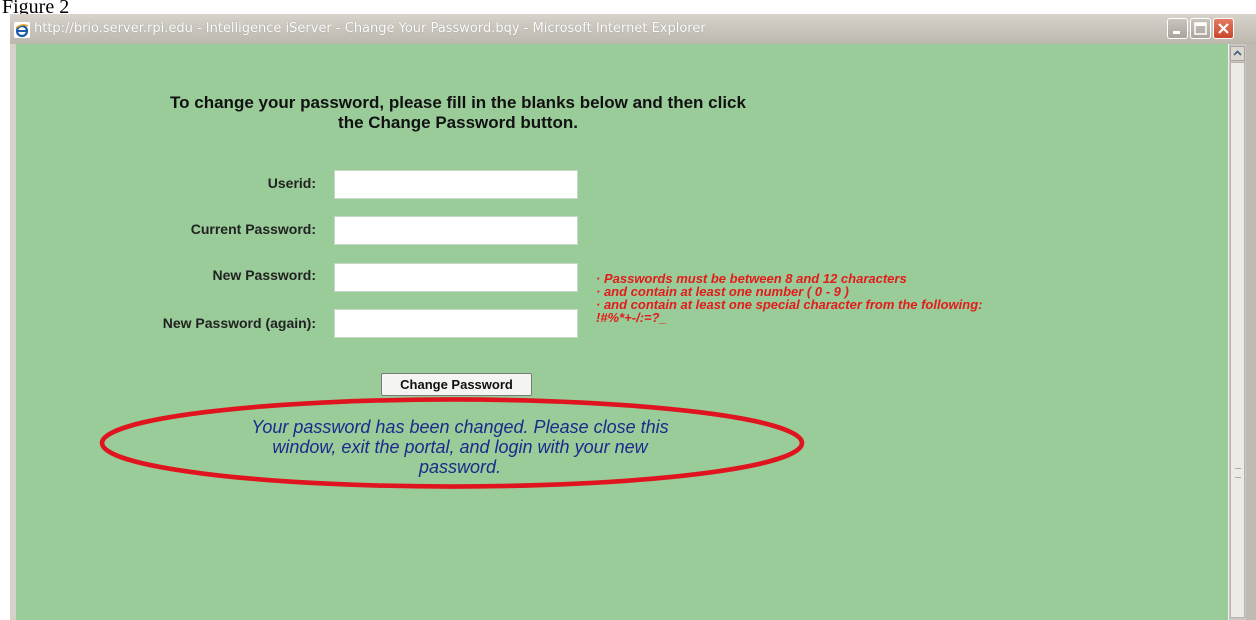 This screenshot has width=1256, height=620. Describe the element at coordinates (253, 229) in the screenshot. I see `current-password-label: Current Password:` at that location.